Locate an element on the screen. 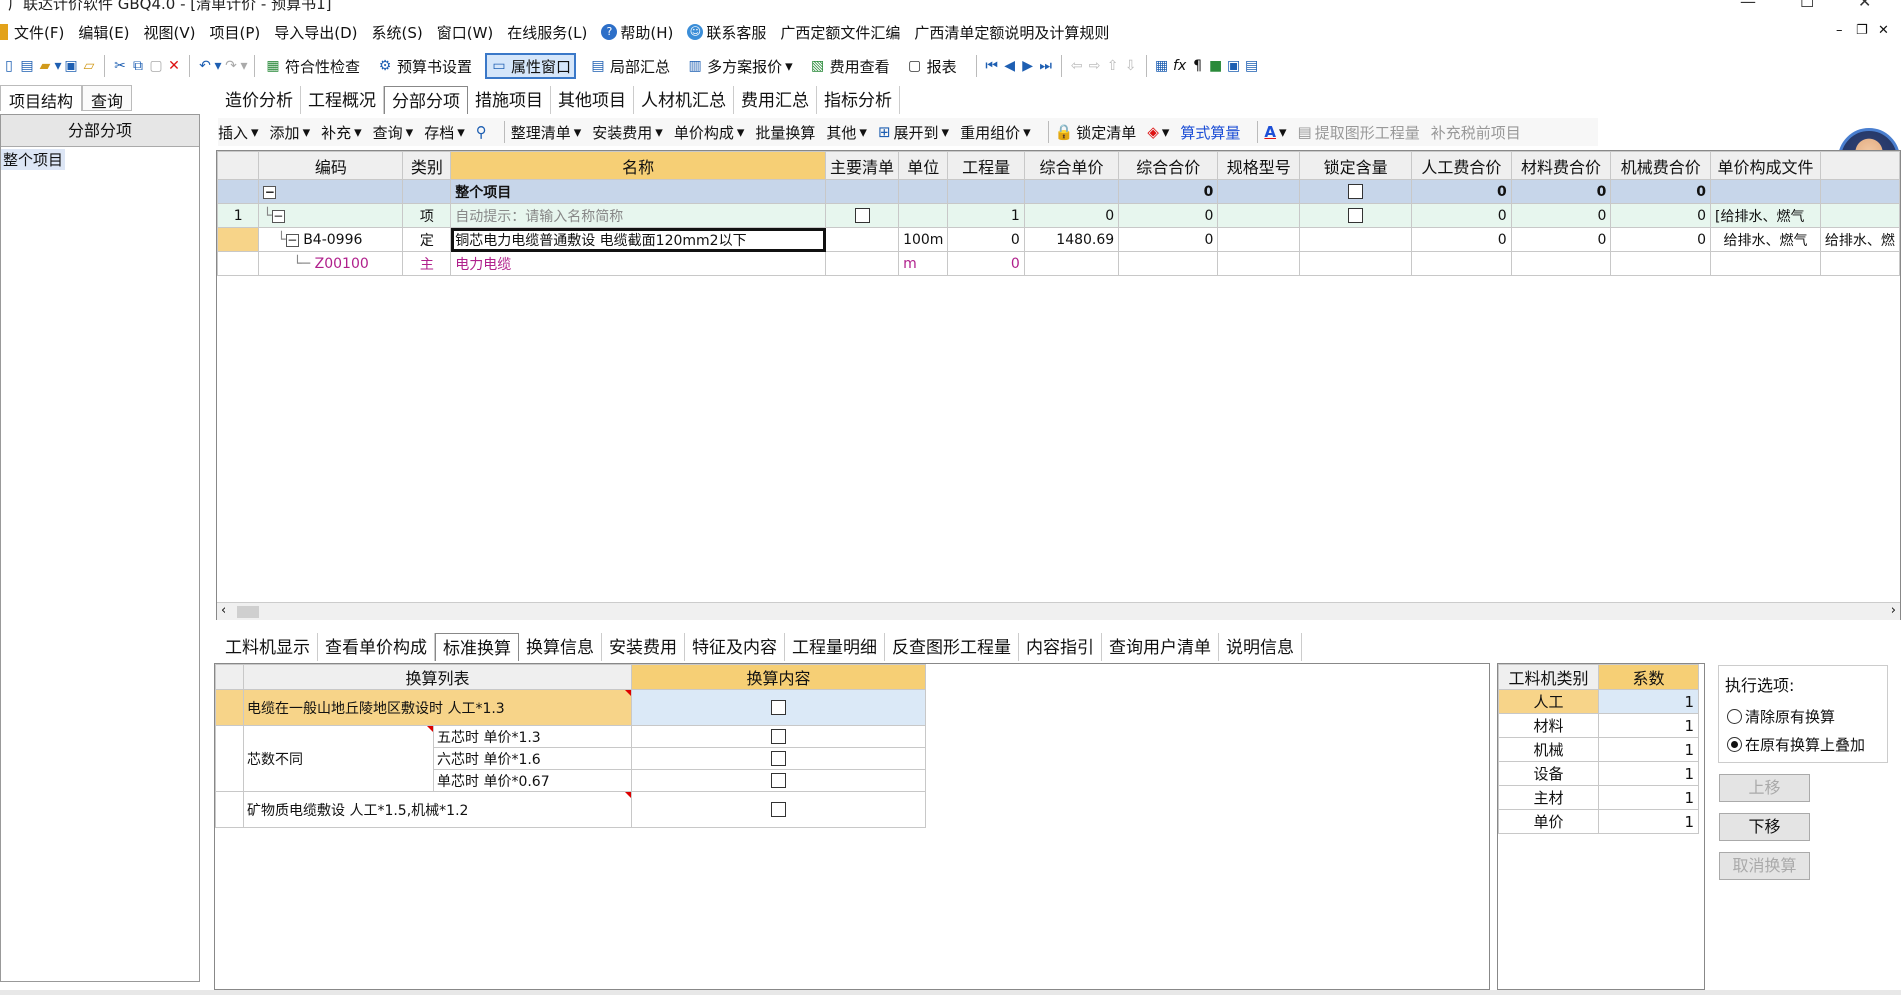  calculator-icon: ▦ is located at coordinates (1162, 66).